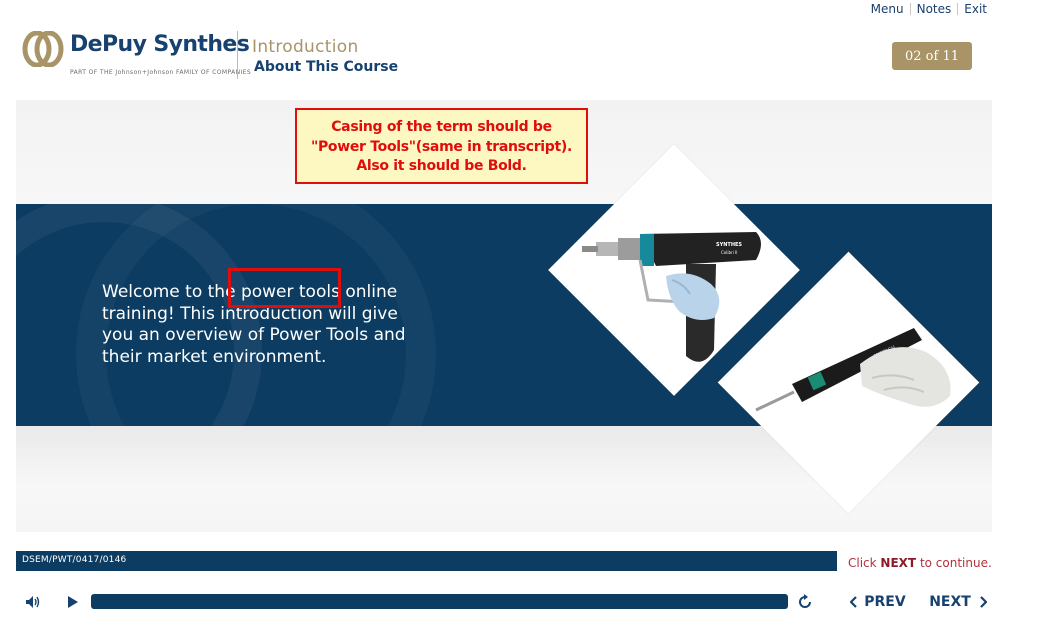  Describe the element at coordinates (854, 602) in the screenshot. I see `chevron-left-icon` at that location.